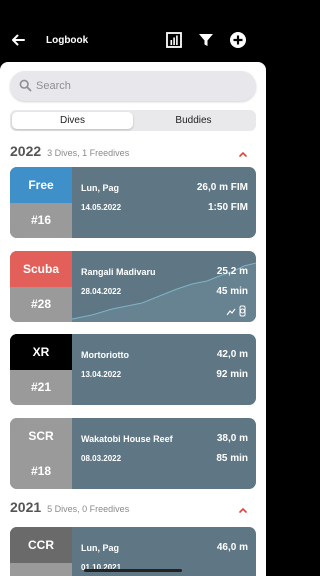 The height and width of the screenshot is (576, 320). What do you see at coordinates (232, 354) in the screenshot?
I see `dive-depth: 42,0 m` at bounding box center [232, 354].